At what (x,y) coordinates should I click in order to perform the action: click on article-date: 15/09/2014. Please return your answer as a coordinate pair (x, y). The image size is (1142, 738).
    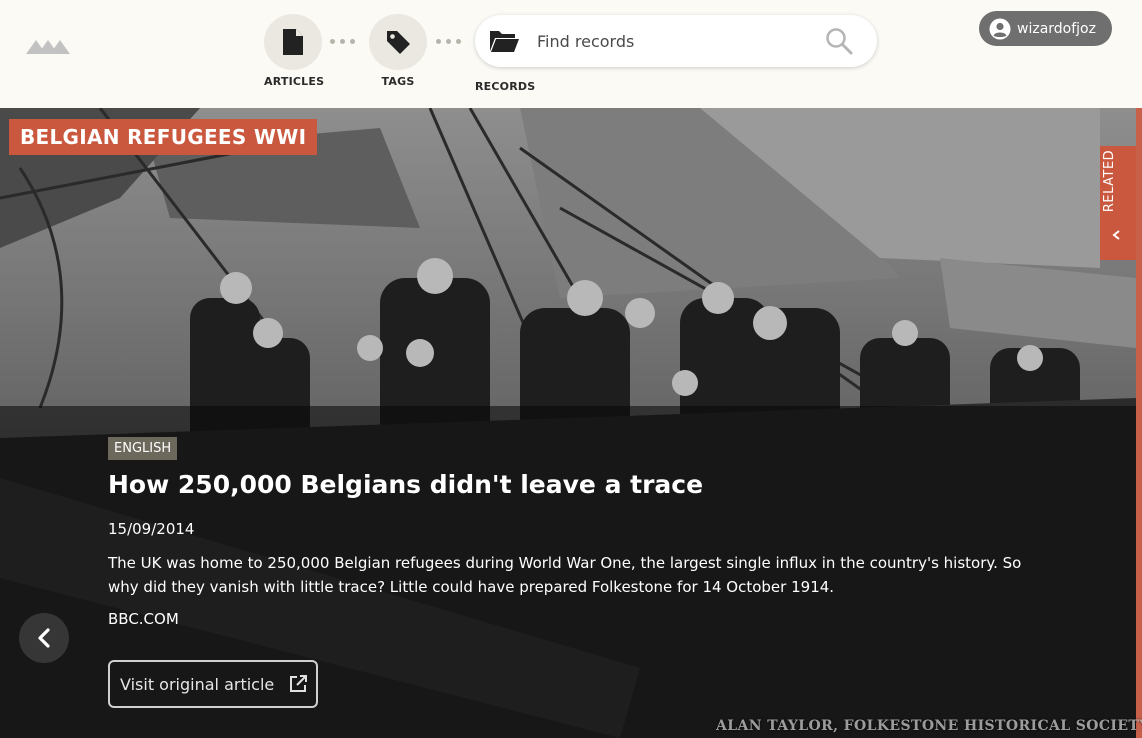
    Looking at the image, I should click on (151, 529).